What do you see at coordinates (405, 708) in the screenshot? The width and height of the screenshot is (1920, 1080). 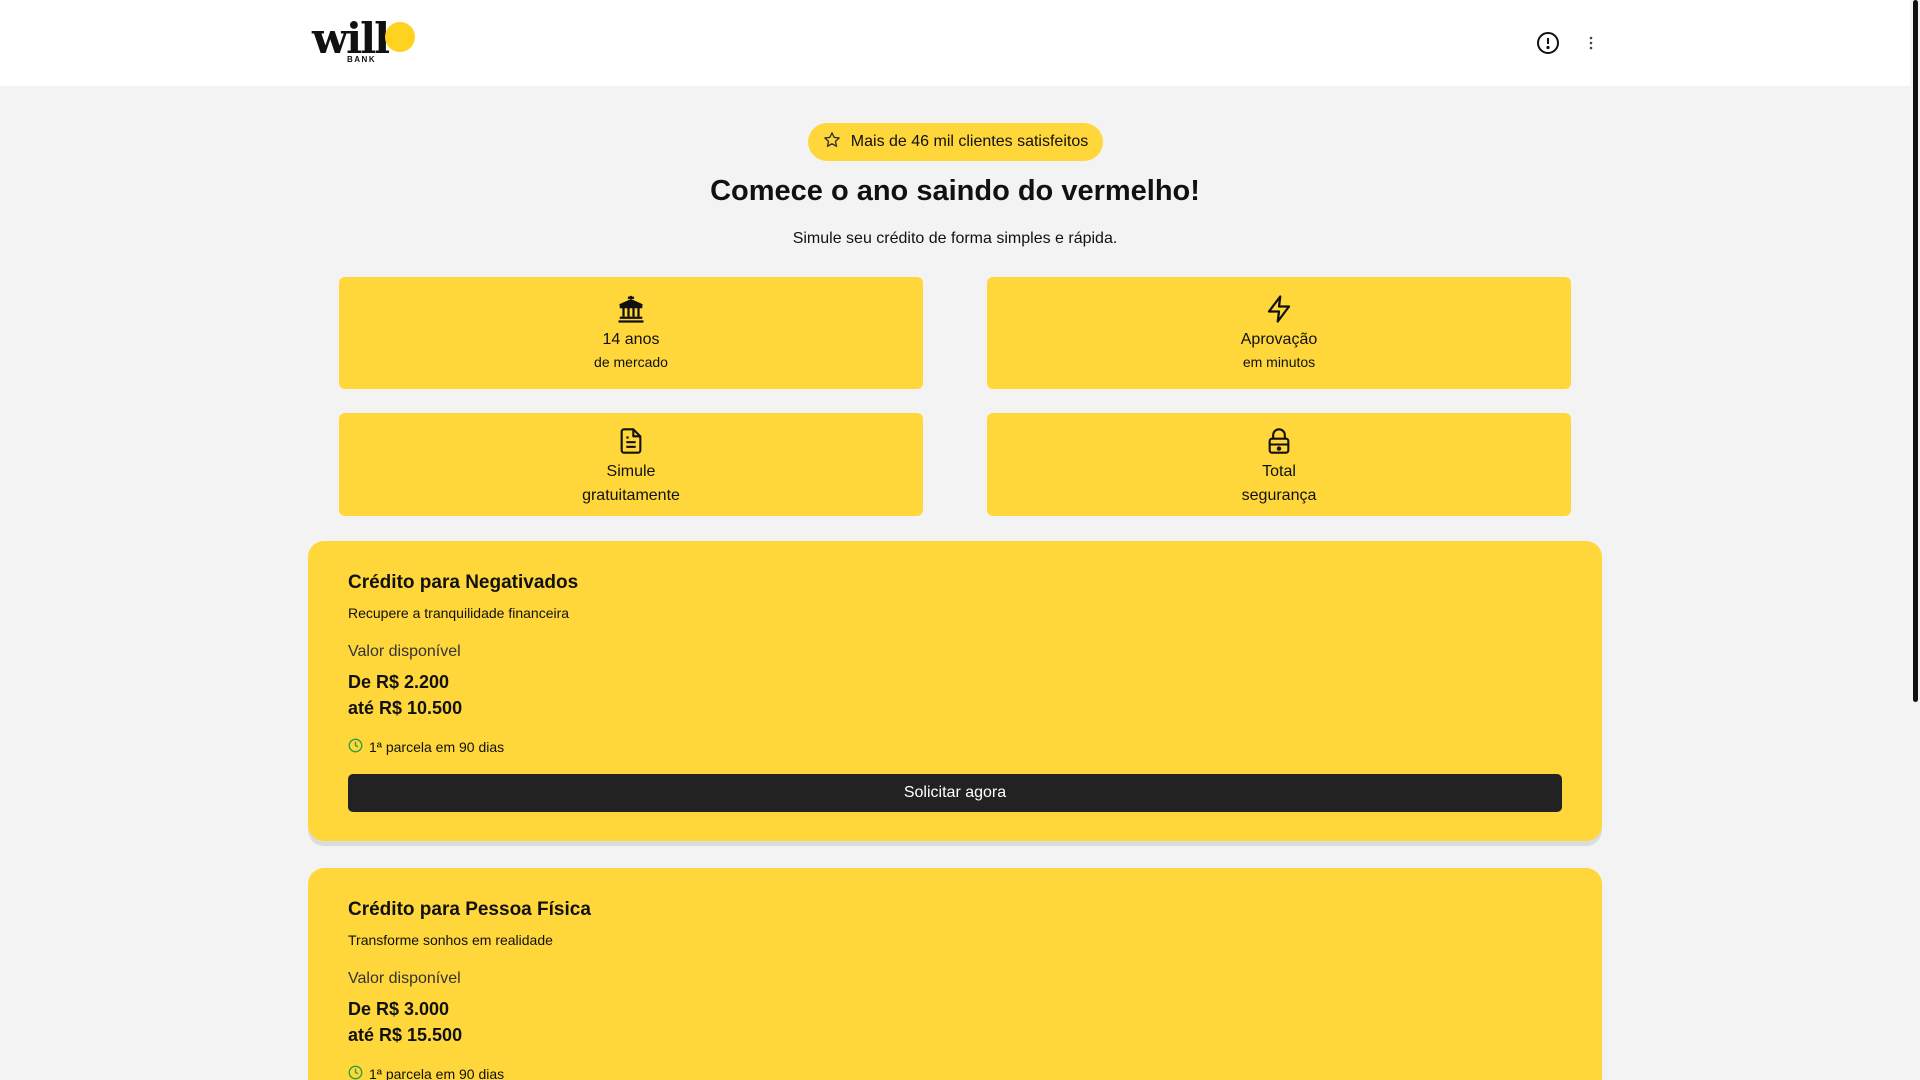 I see `offer-value-max: até R$ 10.500` at bounding box center [405, 708].